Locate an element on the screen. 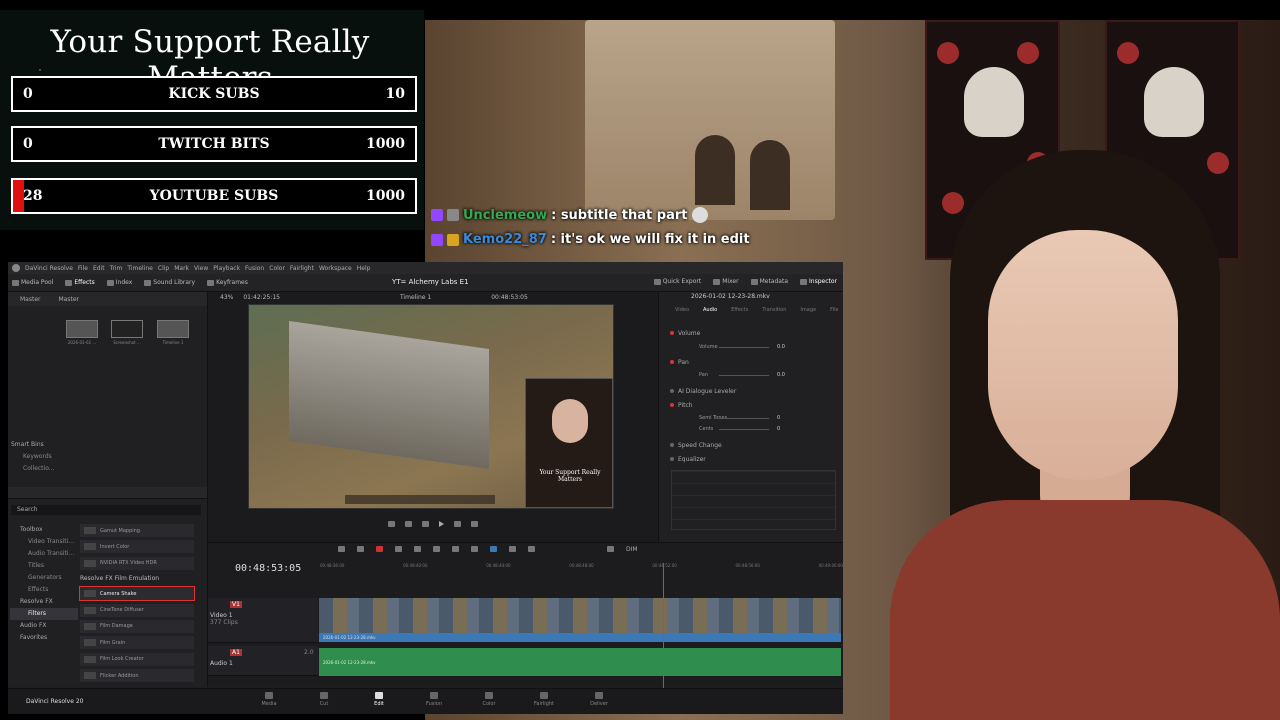 This screenshot has height=720, width=1280. media-clip: Timeline 1 is located at coordinates (173, 334).